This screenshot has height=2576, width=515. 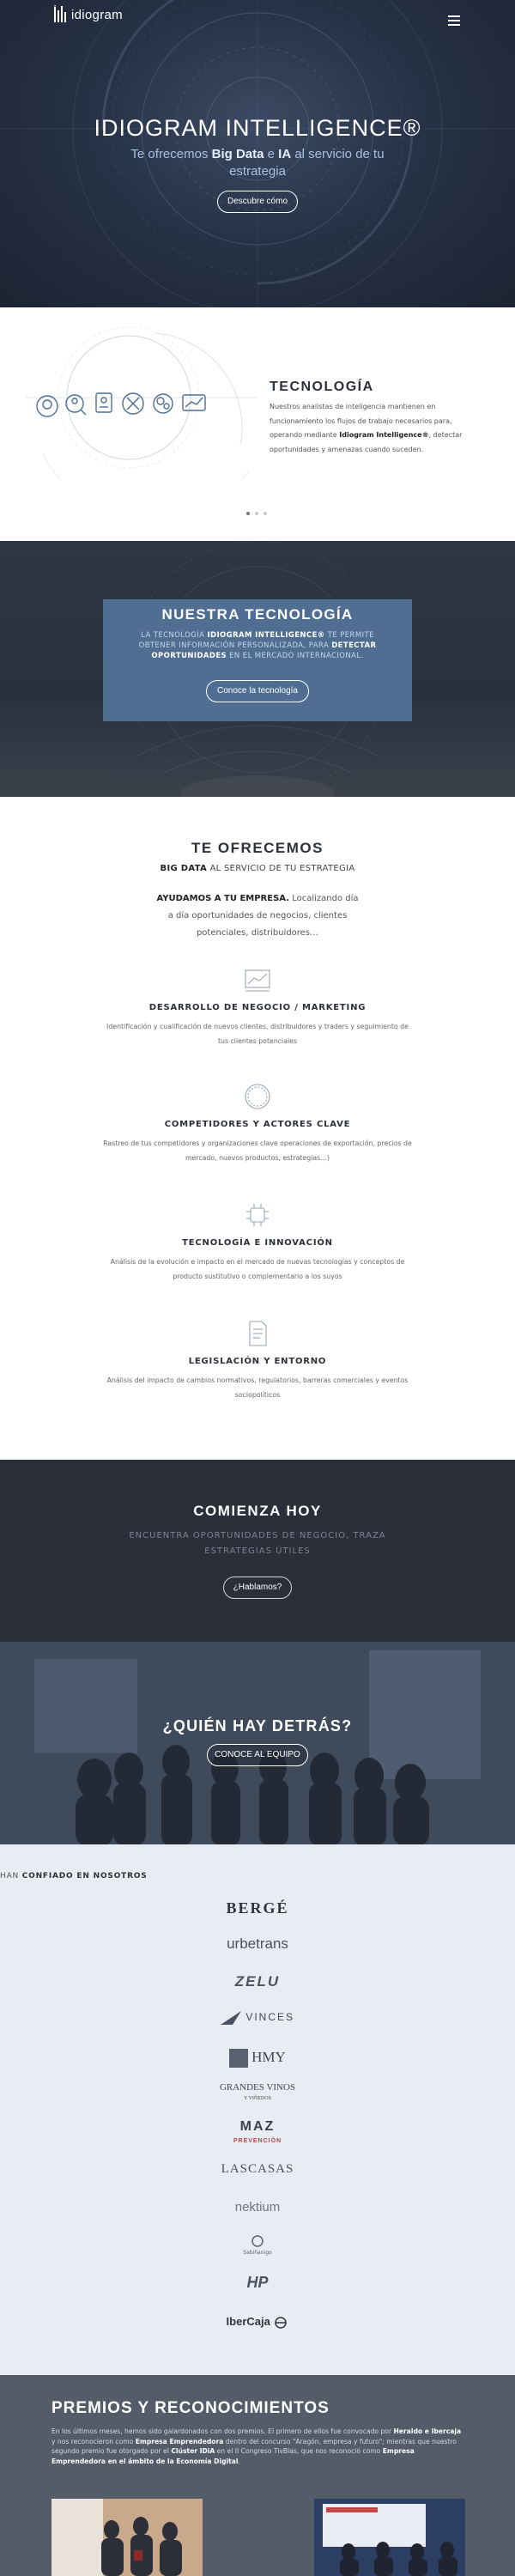 What do you see at coordinates (257, 2207) in the screenshot?
I see `client-logo-nektium: nektium` at bounding box center [257, 2207].